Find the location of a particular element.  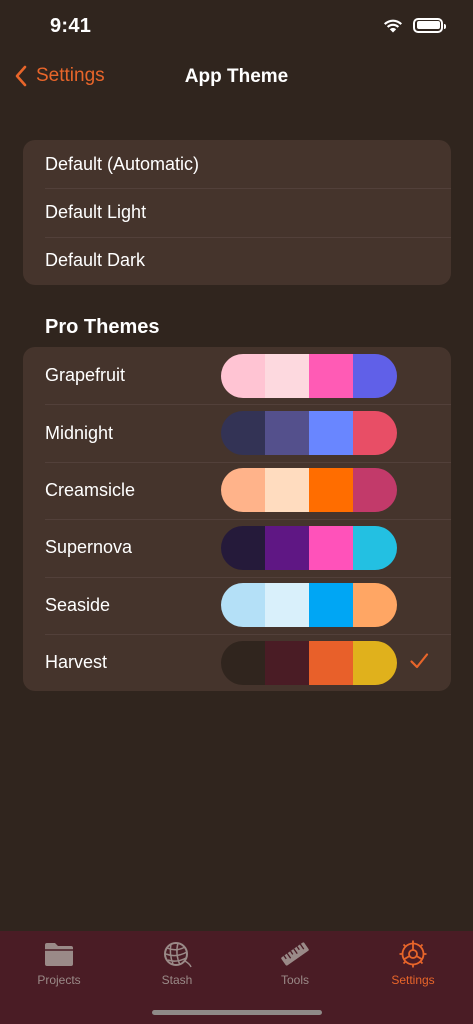

tab-label: Settings is located at coordinates (413, 980).